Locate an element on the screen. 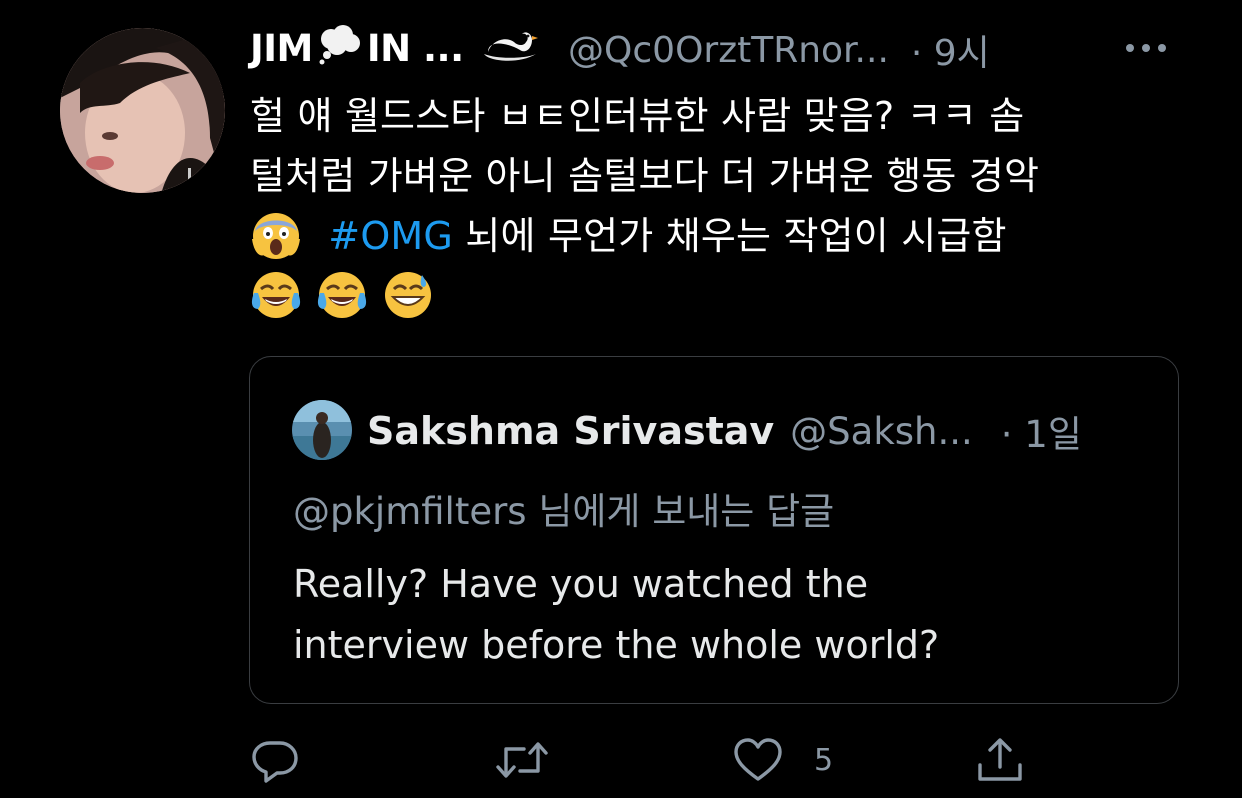 This screenshot has width=1242, height=798. reply-button is located at coordinates (275, 760).